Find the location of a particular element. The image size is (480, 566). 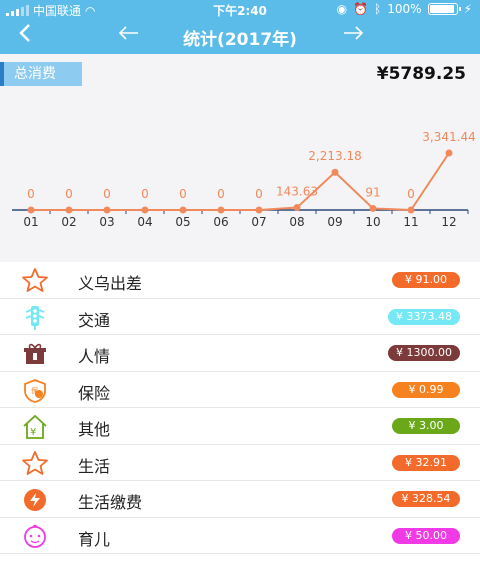

battery-percent: 100% is located at coordinates (404, 9).